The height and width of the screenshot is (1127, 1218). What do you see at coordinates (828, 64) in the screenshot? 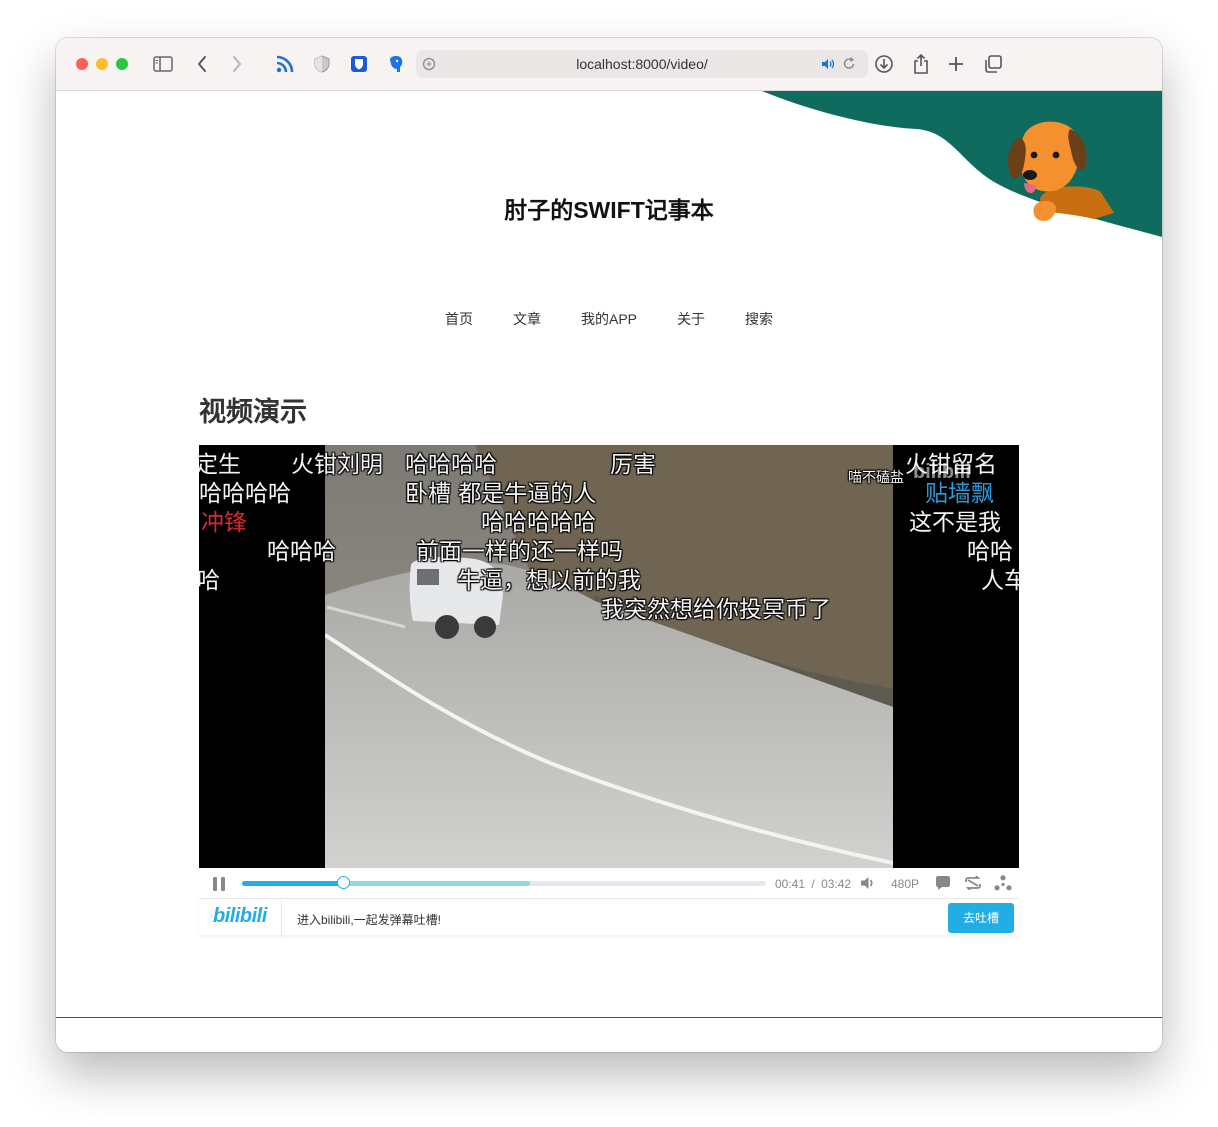
I see `audio-playing-icon` at bounding box center [828, 64].